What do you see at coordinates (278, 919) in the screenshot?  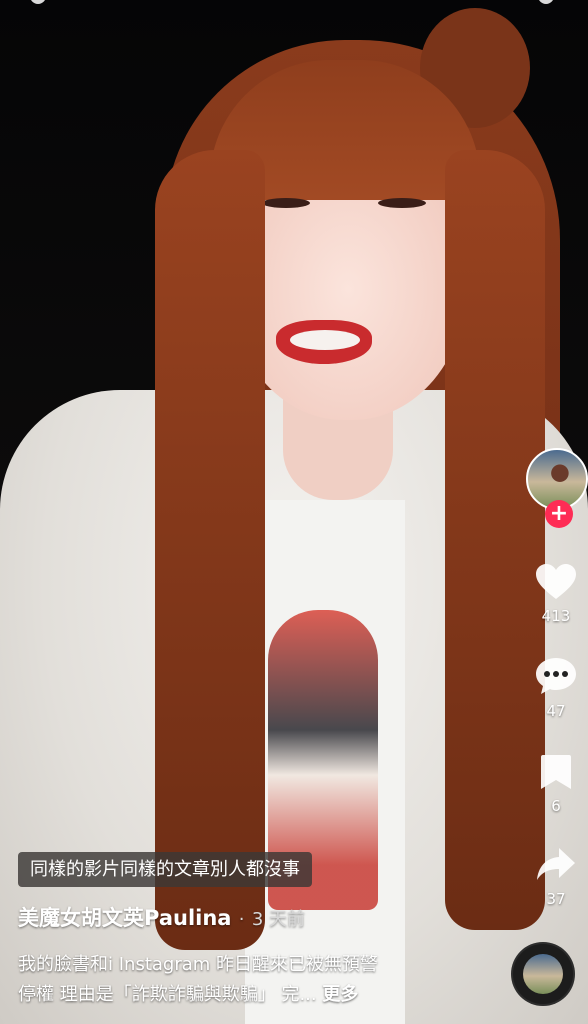 I see `post-time: 3 天前` at bounding box center [278, 919].